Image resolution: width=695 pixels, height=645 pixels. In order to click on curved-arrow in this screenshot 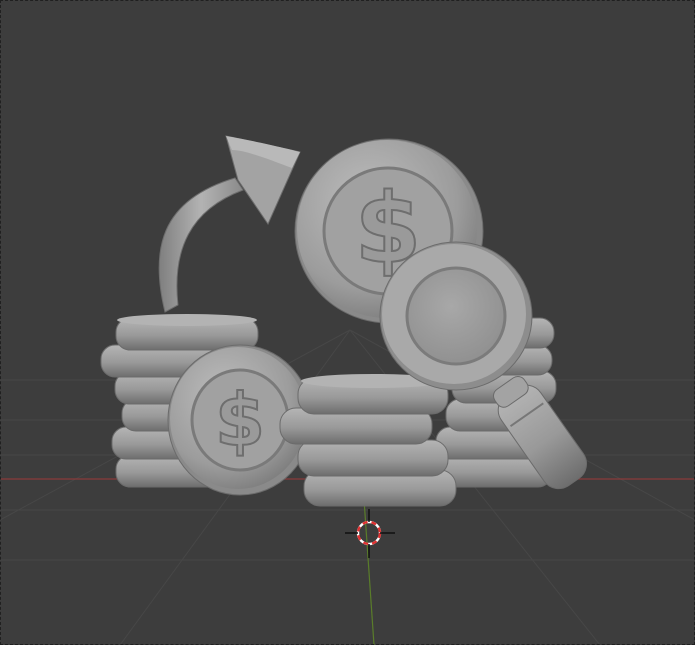, I will do `click(229, 224)`.